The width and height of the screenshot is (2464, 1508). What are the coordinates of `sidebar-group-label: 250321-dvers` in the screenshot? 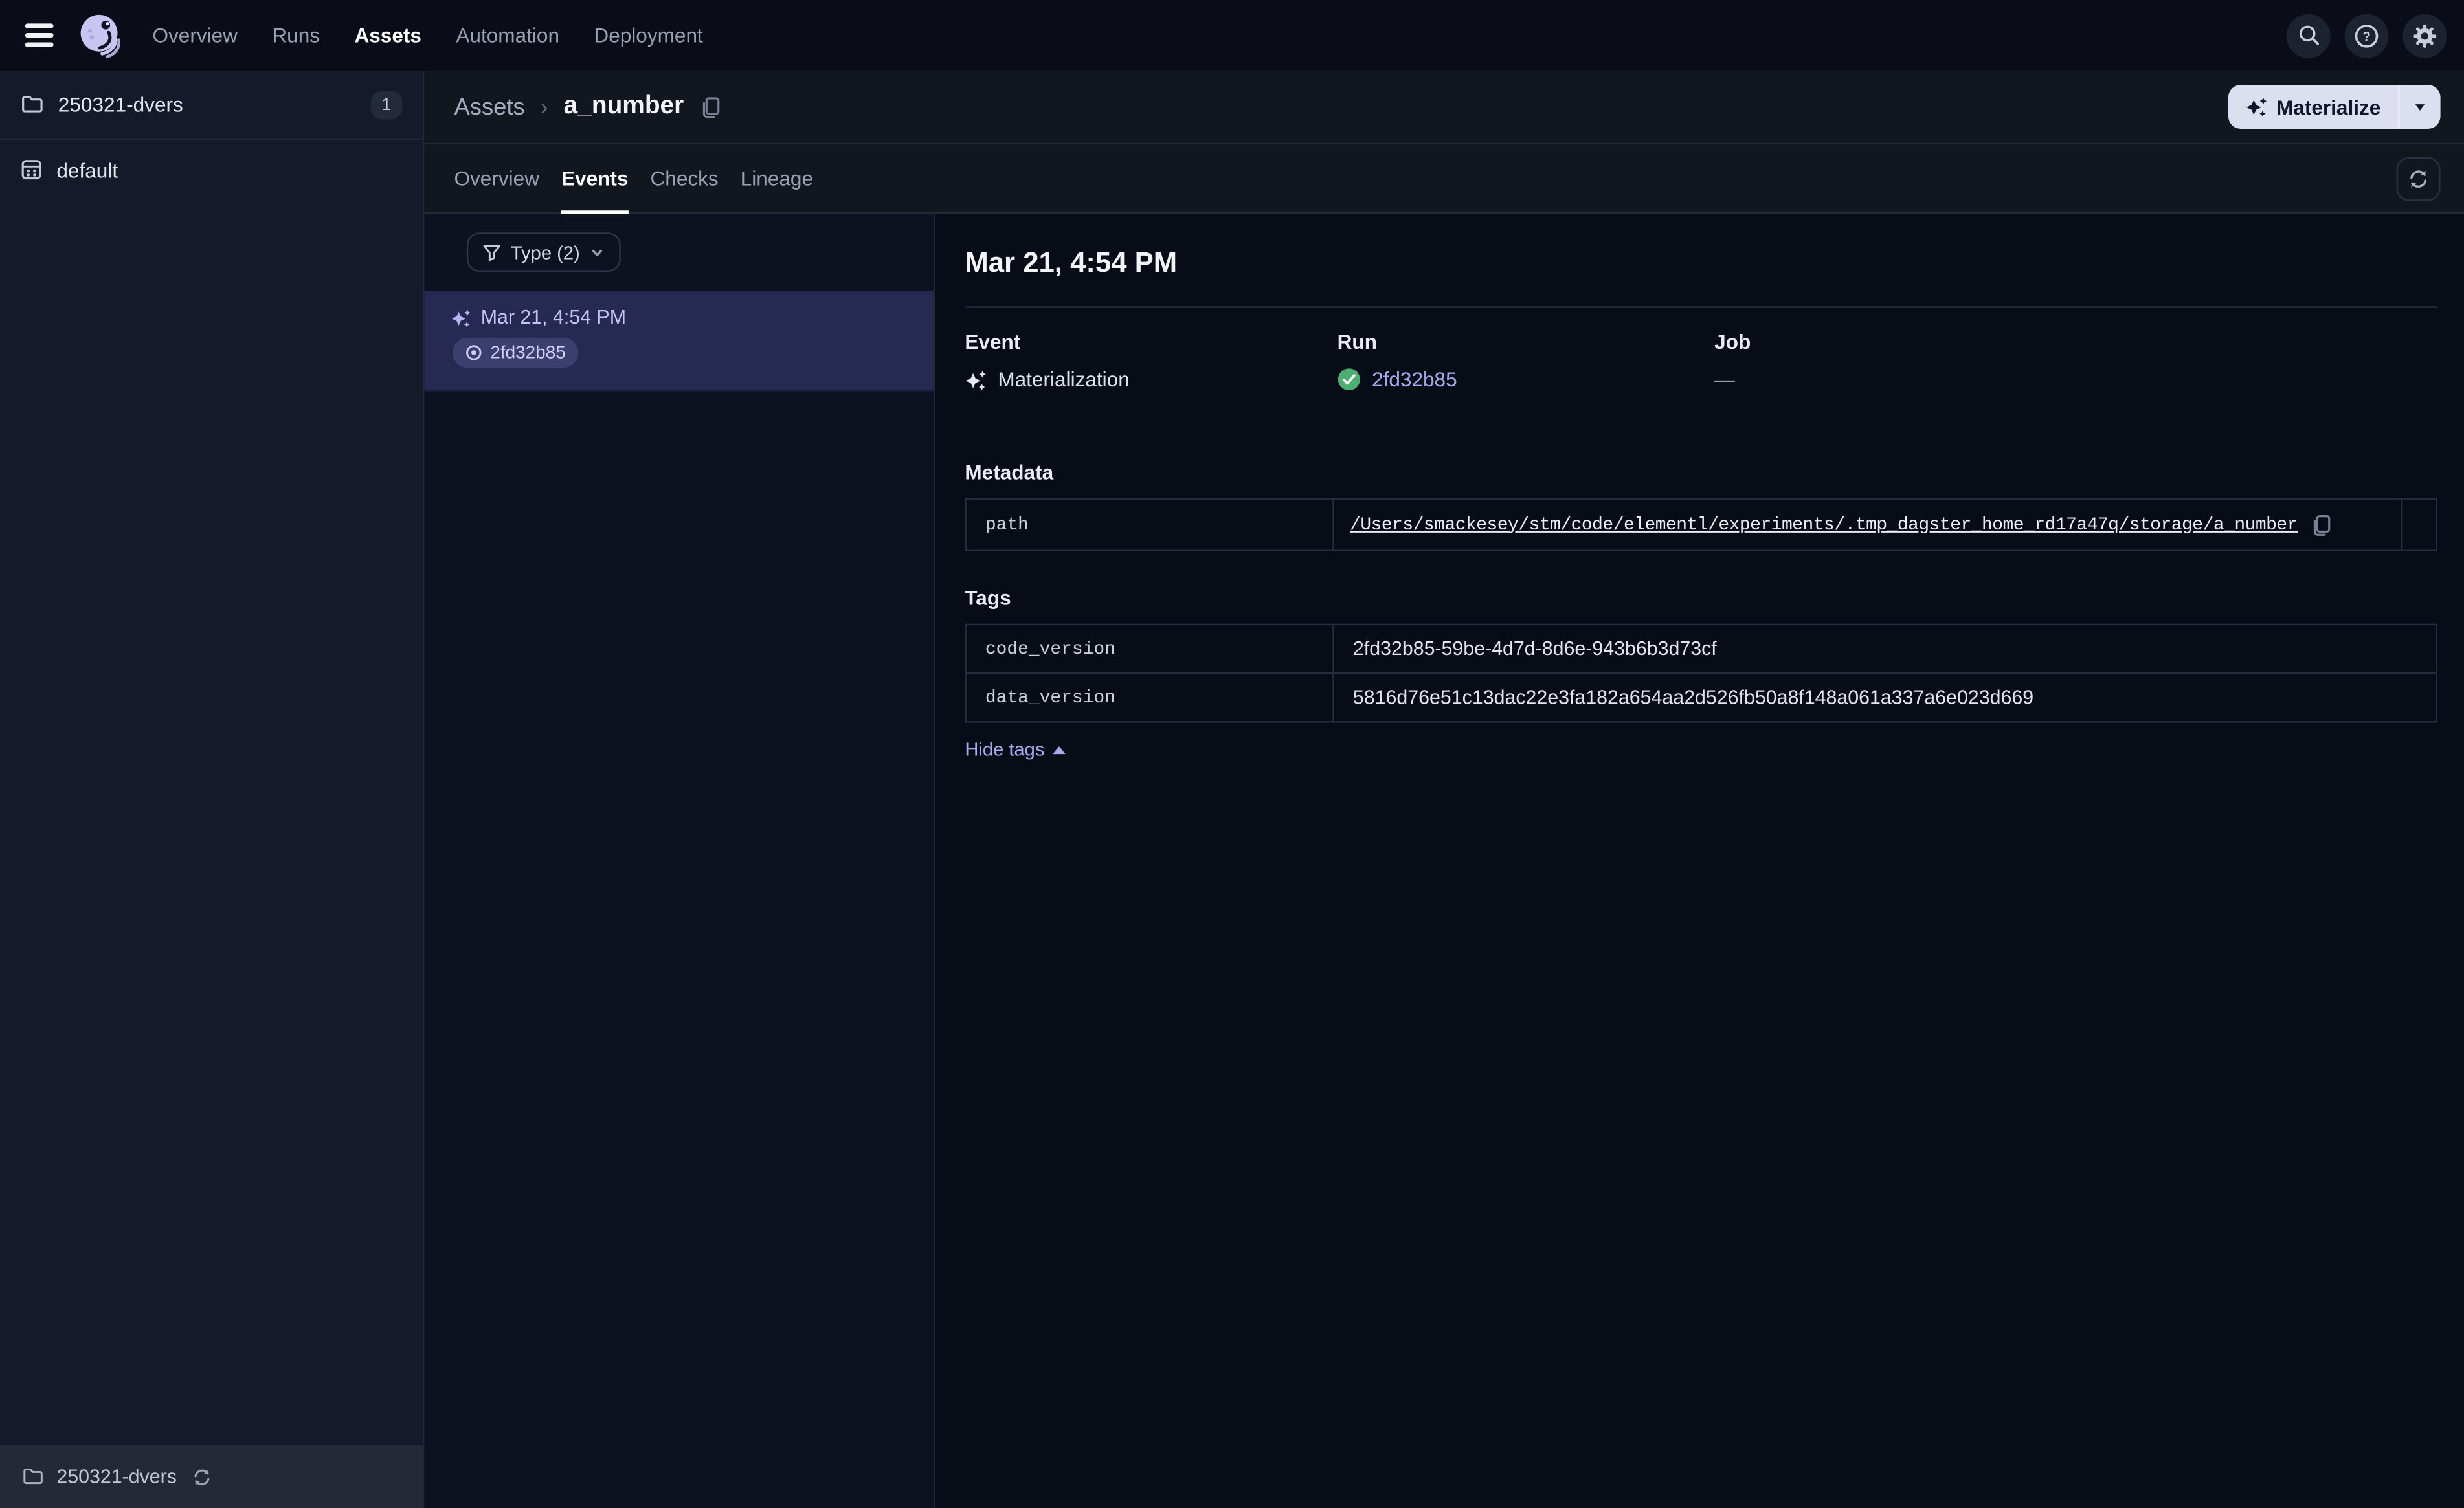 It's located at (121, 104).